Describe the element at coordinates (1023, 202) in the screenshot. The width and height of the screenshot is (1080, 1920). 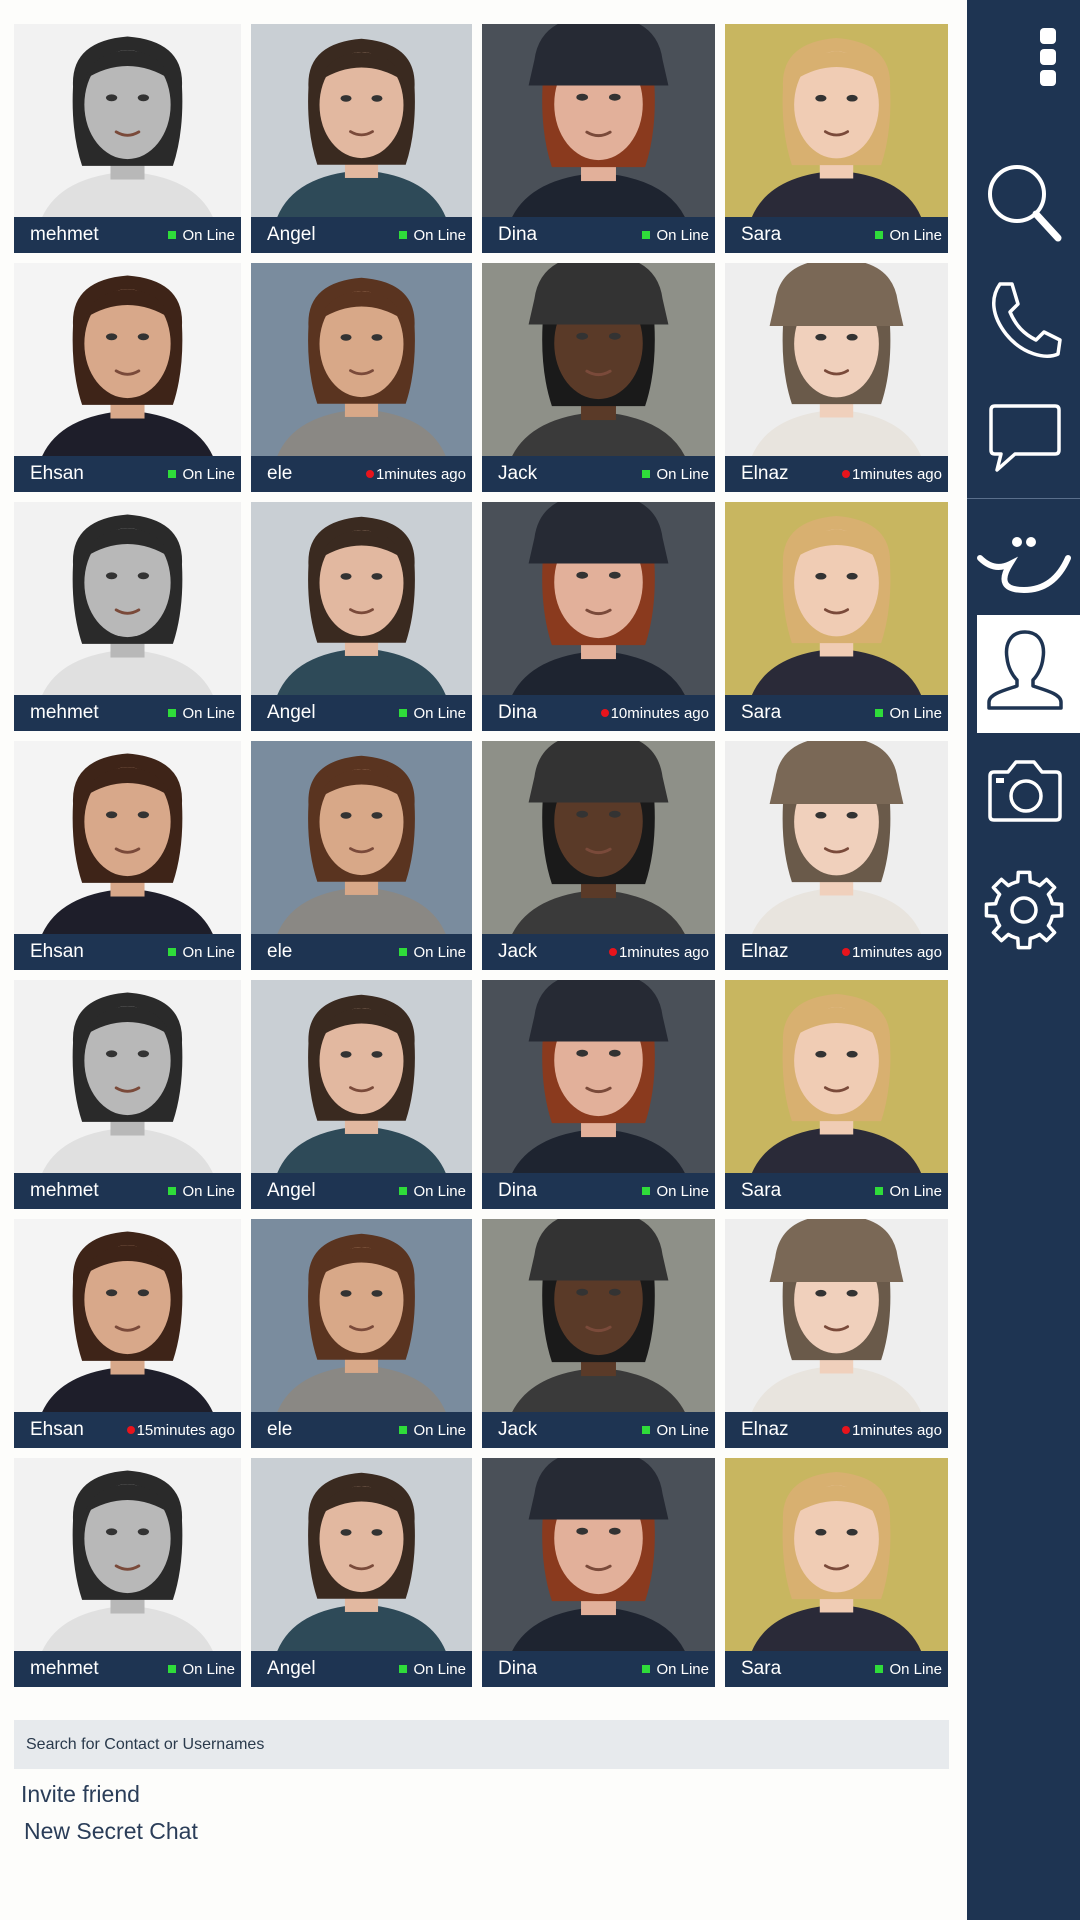
I see `search-icon` at that location.